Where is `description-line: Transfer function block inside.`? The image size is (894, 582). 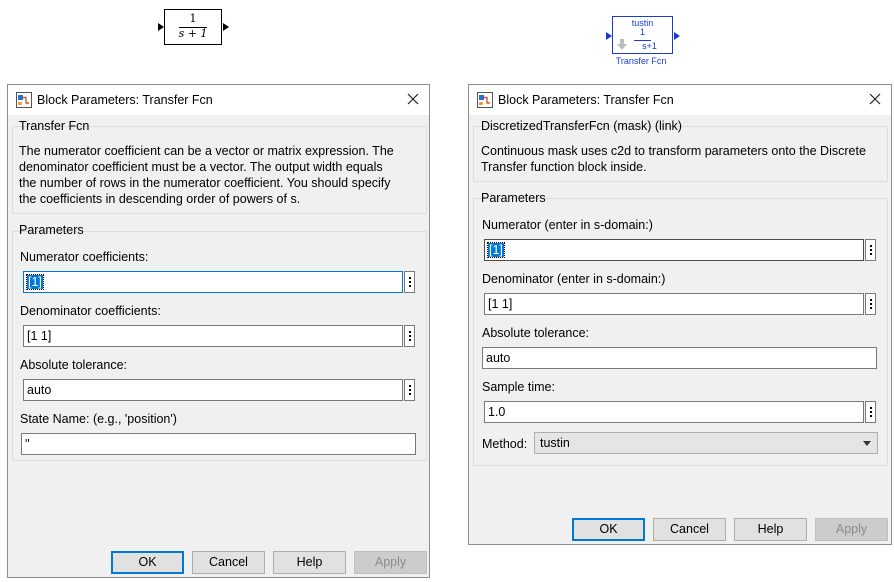 description-line: Transfer function block inside. is located at coordinates (564, 167).